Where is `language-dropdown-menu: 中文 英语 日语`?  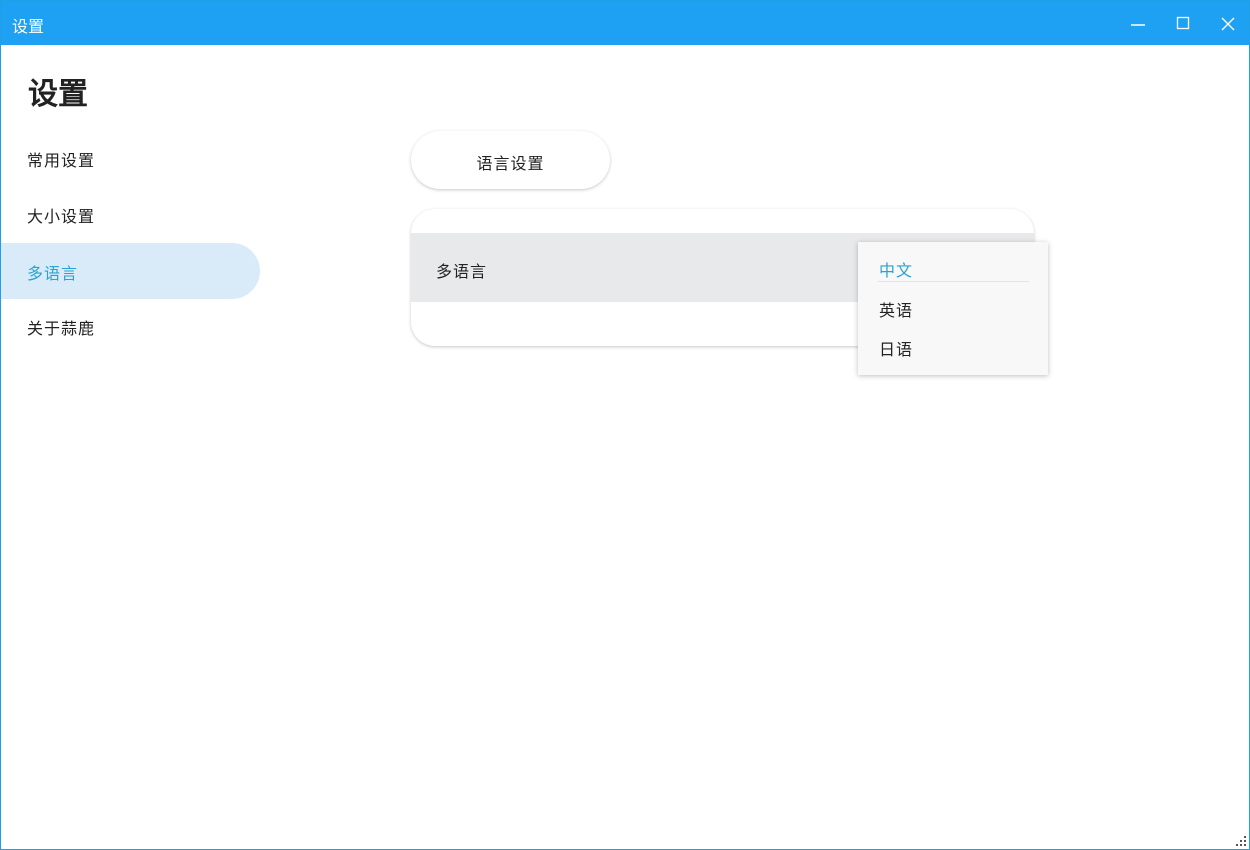
language-dropdown-menu: 中文 英语 日语 is located at coordinates (953, 308).